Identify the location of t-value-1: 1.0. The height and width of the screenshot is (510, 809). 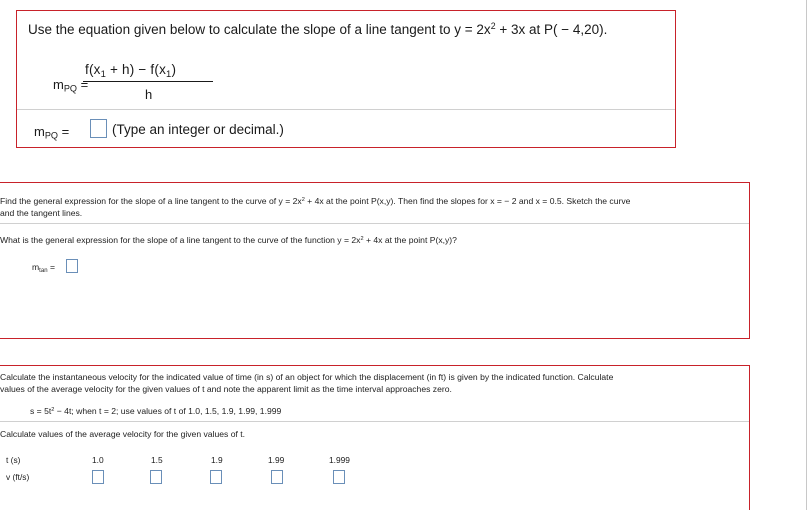
(98, 460).